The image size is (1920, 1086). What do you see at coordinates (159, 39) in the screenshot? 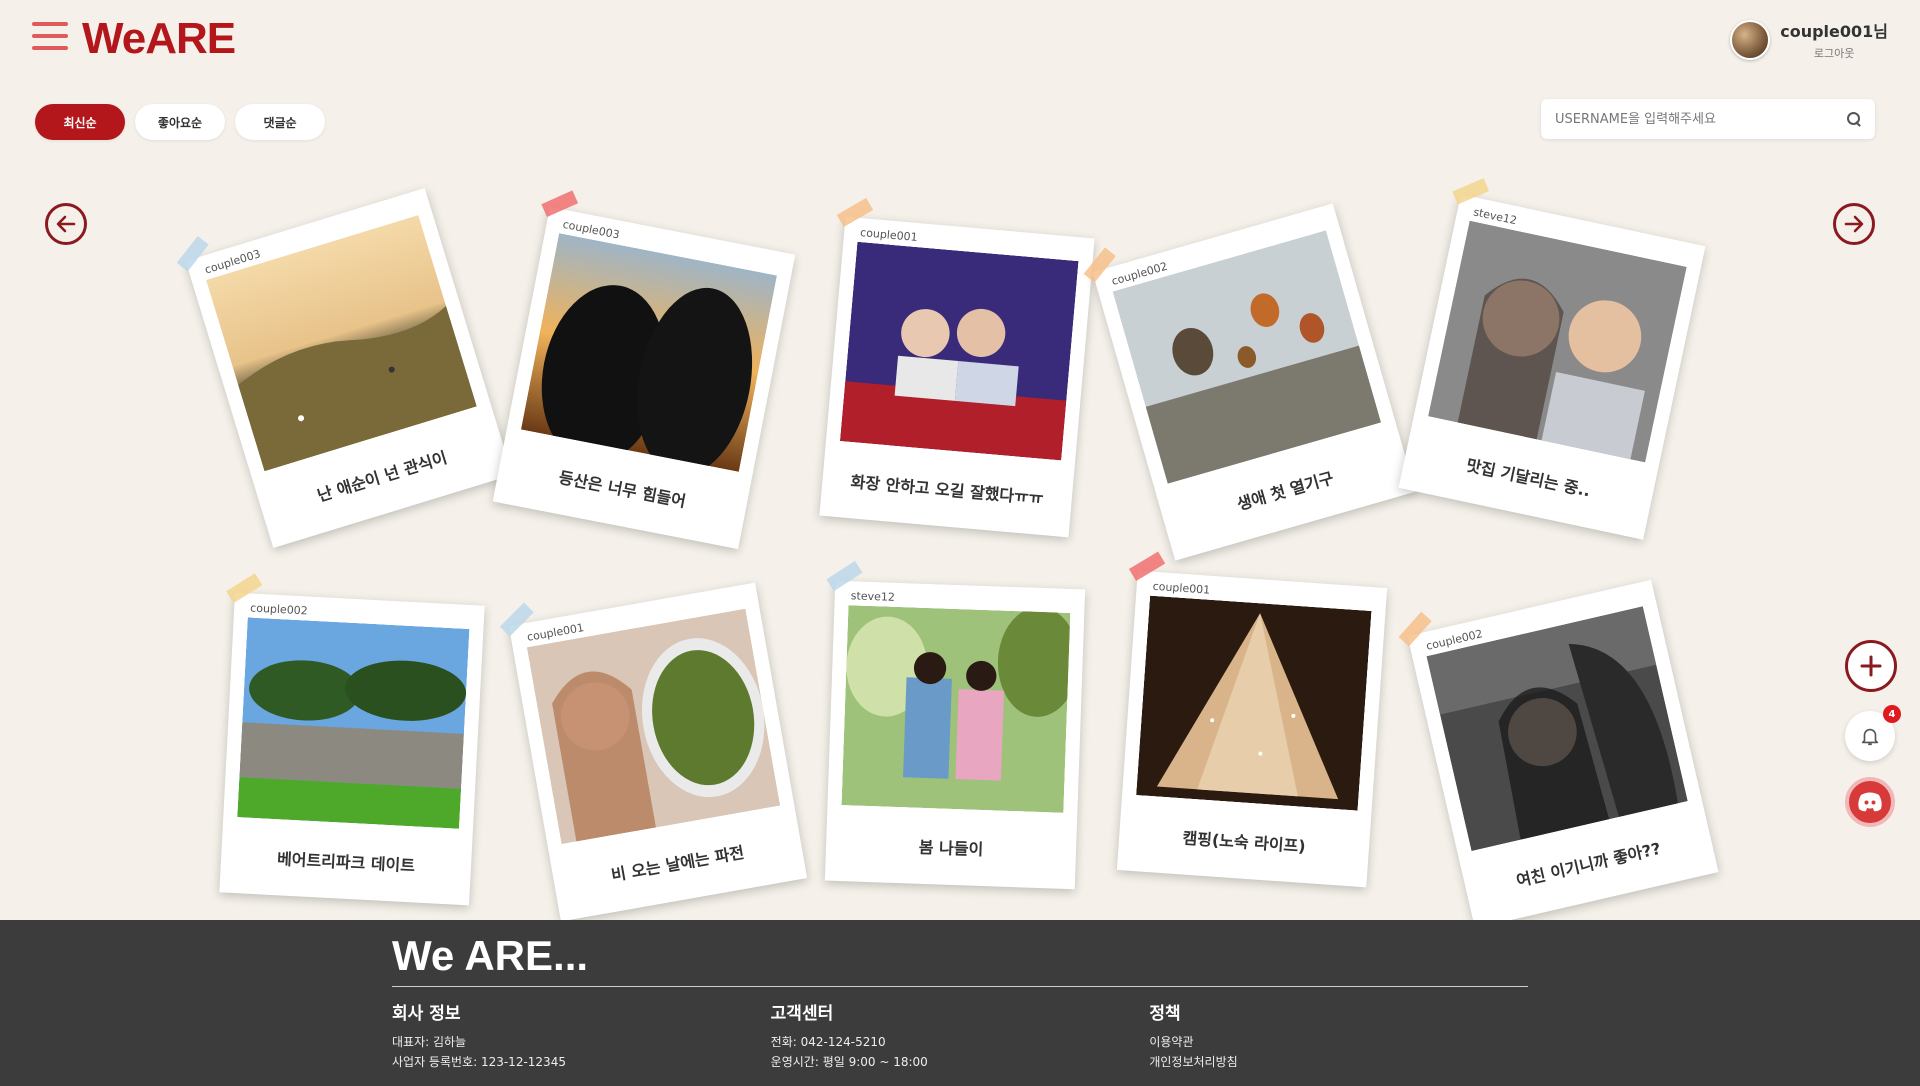
I see `logo: WeARE` at bounding box center [159, 39].